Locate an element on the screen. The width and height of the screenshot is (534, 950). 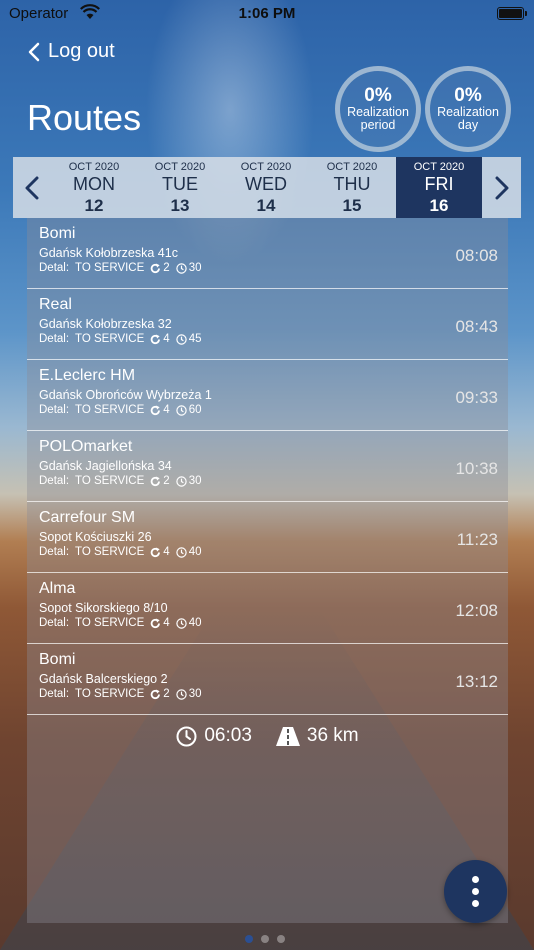
next-week-button is located at coordinates (502, 187).